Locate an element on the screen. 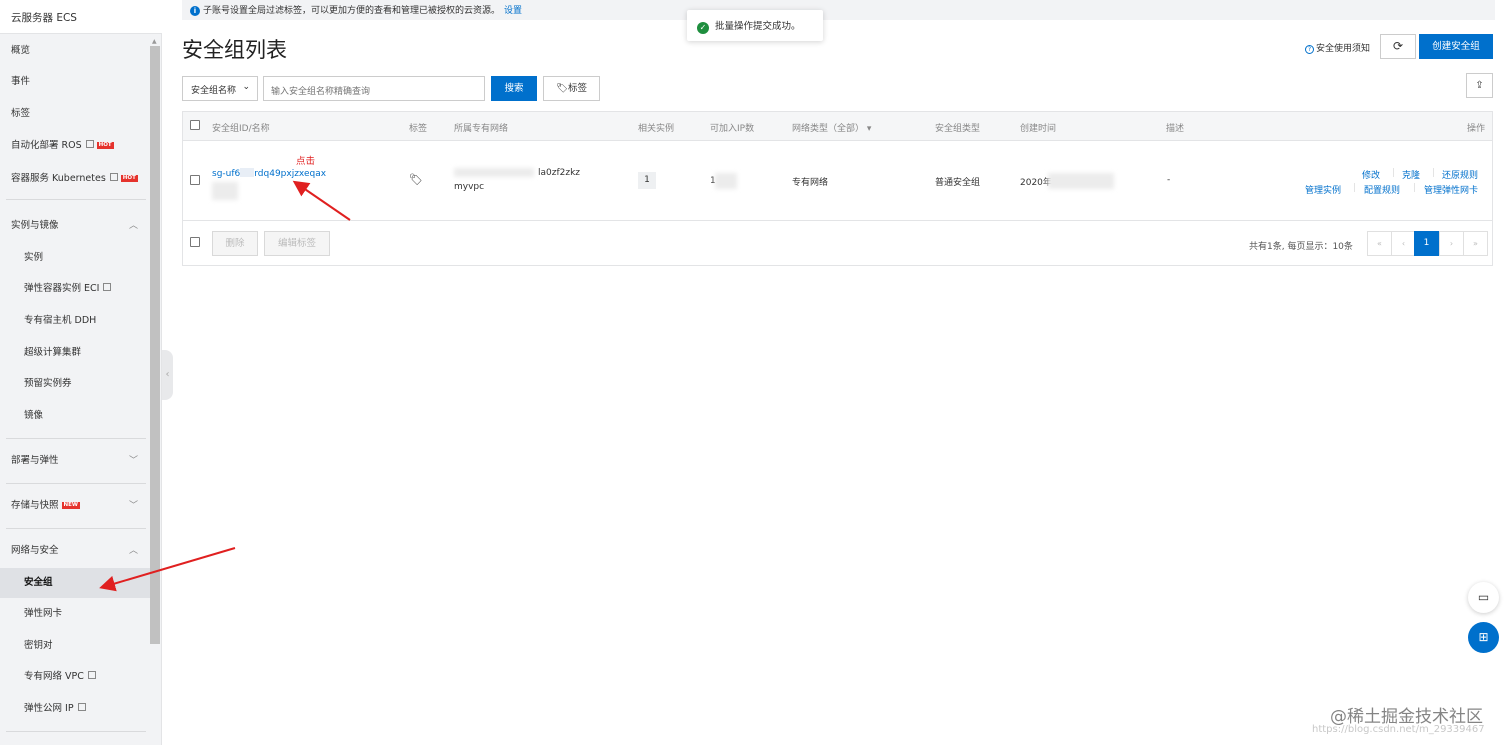 The image size is (1512, 745). tag-icon: 🏷 is located at coordinates (416, 179).